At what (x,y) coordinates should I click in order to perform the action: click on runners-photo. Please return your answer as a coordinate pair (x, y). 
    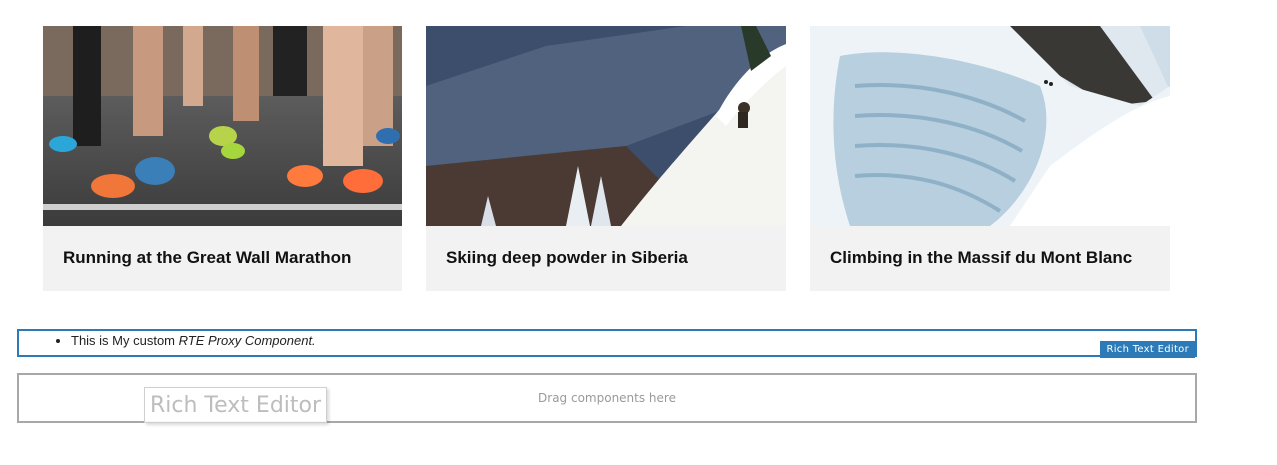
    Looking at the image, I should click on (222, 126).